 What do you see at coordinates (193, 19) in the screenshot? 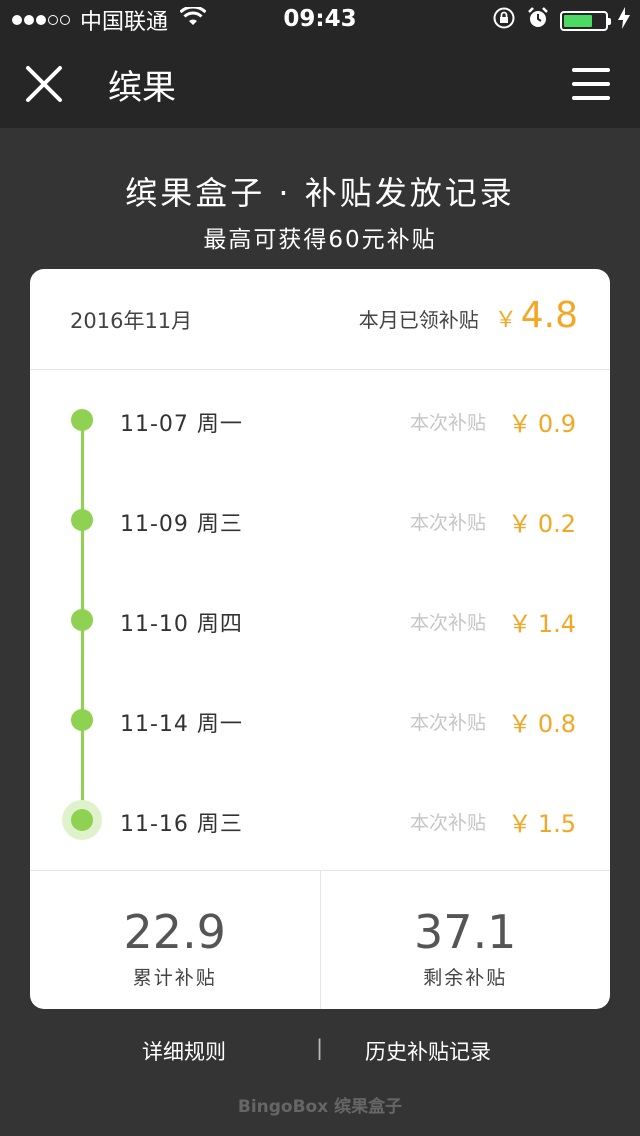
I see `wifi-icon` at bounding box center [193, 19].